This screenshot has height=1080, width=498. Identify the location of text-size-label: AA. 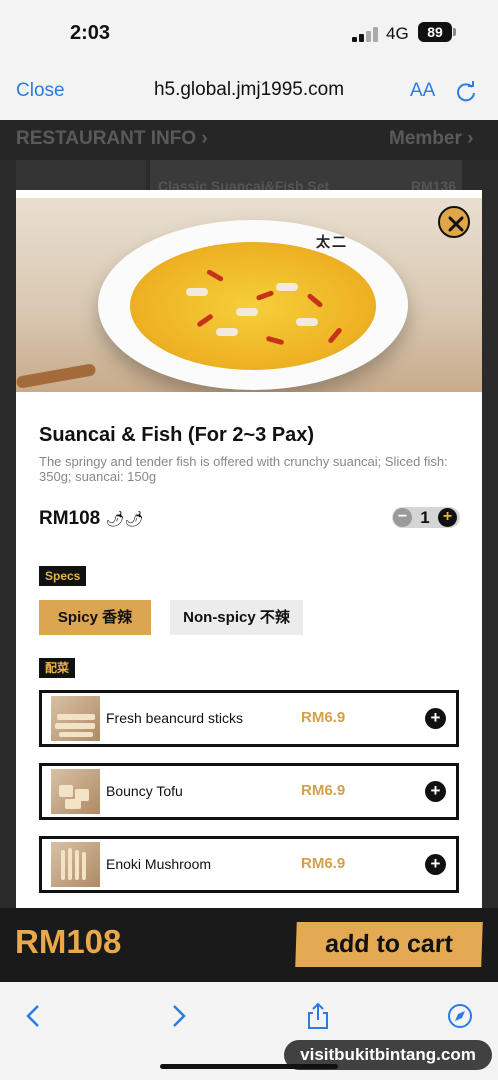
(423, 90).